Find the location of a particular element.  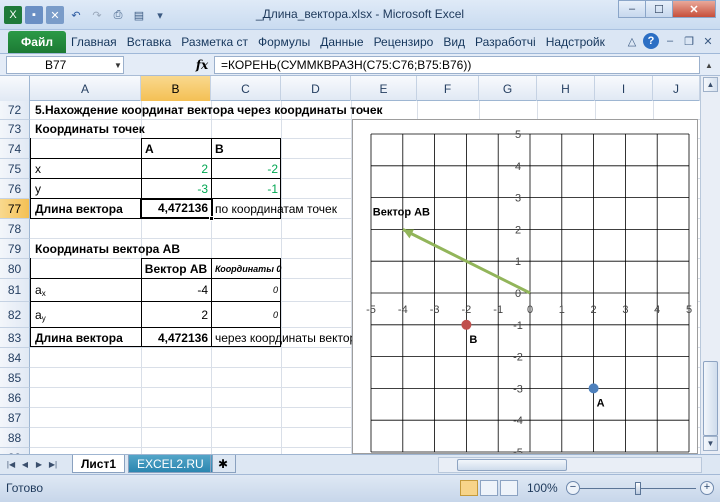

row-header: 81 is located at coordinates (15, 290).